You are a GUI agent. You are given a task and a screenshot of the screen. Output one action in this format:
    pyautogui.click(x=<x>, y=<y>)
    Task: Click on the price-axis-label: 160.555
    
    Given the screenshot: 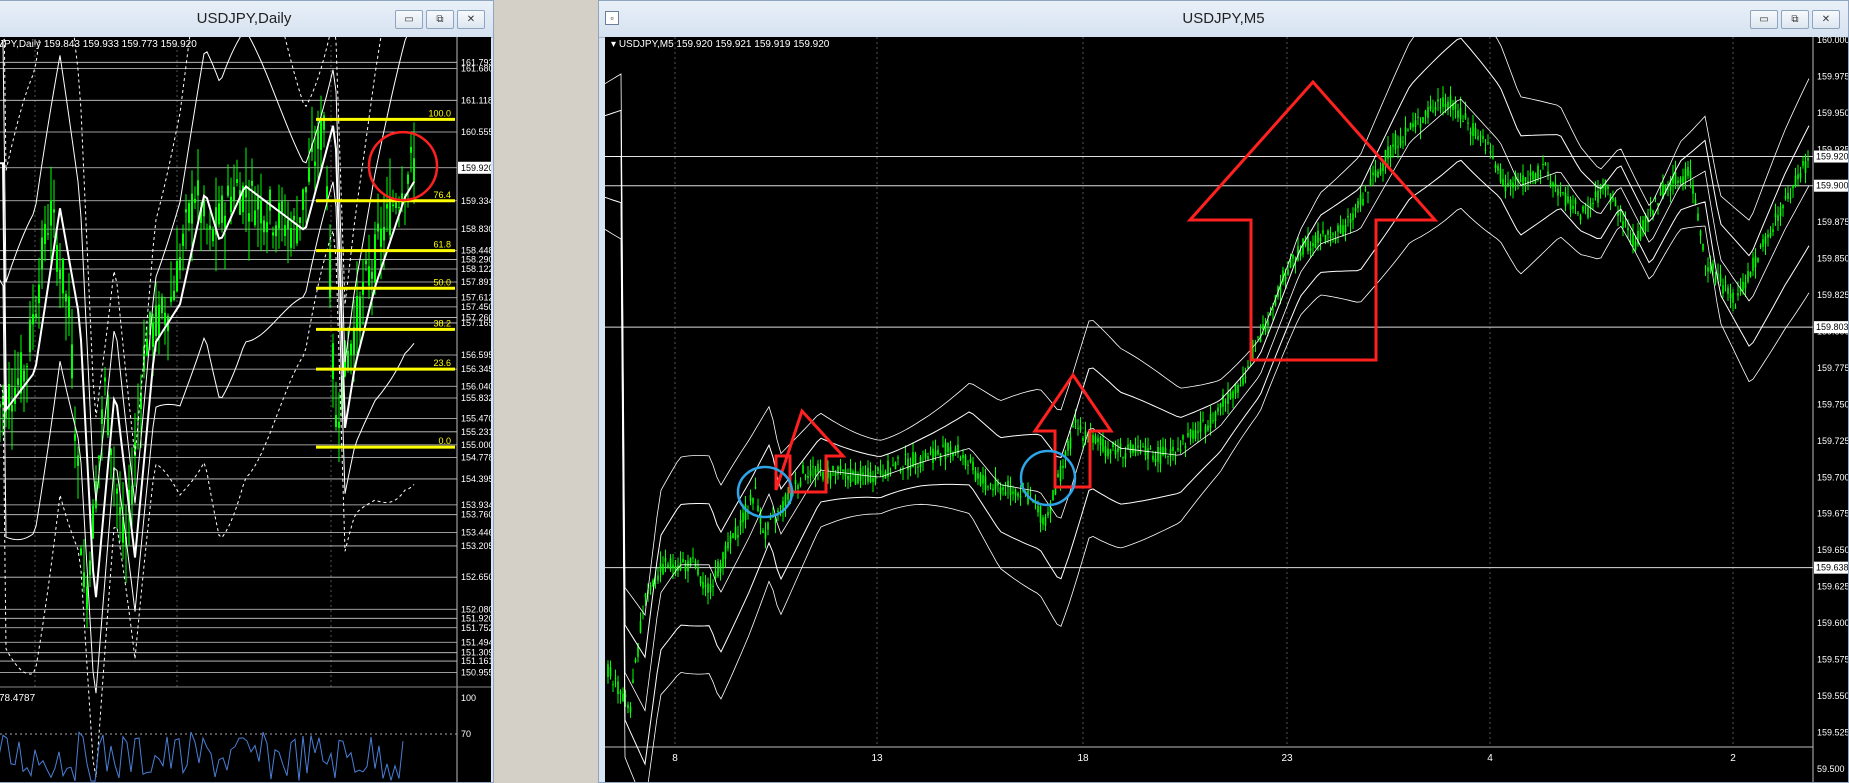 What is the action you would take?
    pyautogui.click(x=476, y=132)
    